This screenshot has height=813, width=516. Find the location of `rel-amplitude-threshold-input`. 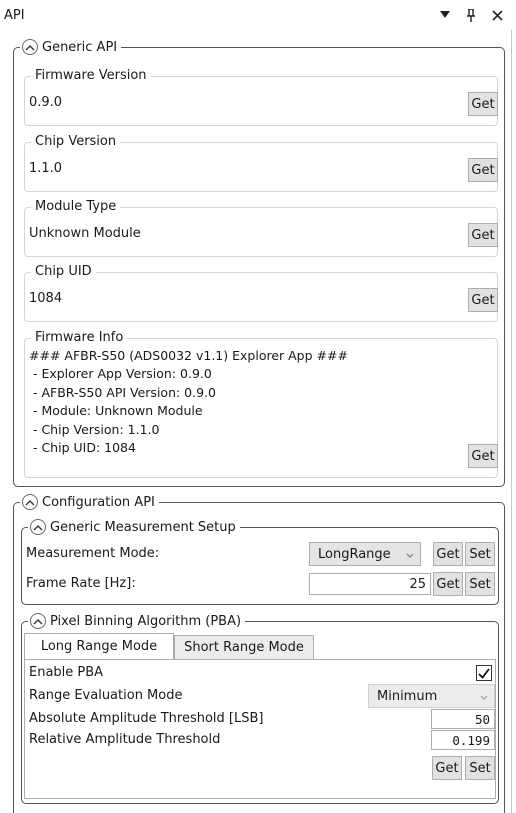

rel-amplitude-threshold-input is located at coordinates (463, 740).